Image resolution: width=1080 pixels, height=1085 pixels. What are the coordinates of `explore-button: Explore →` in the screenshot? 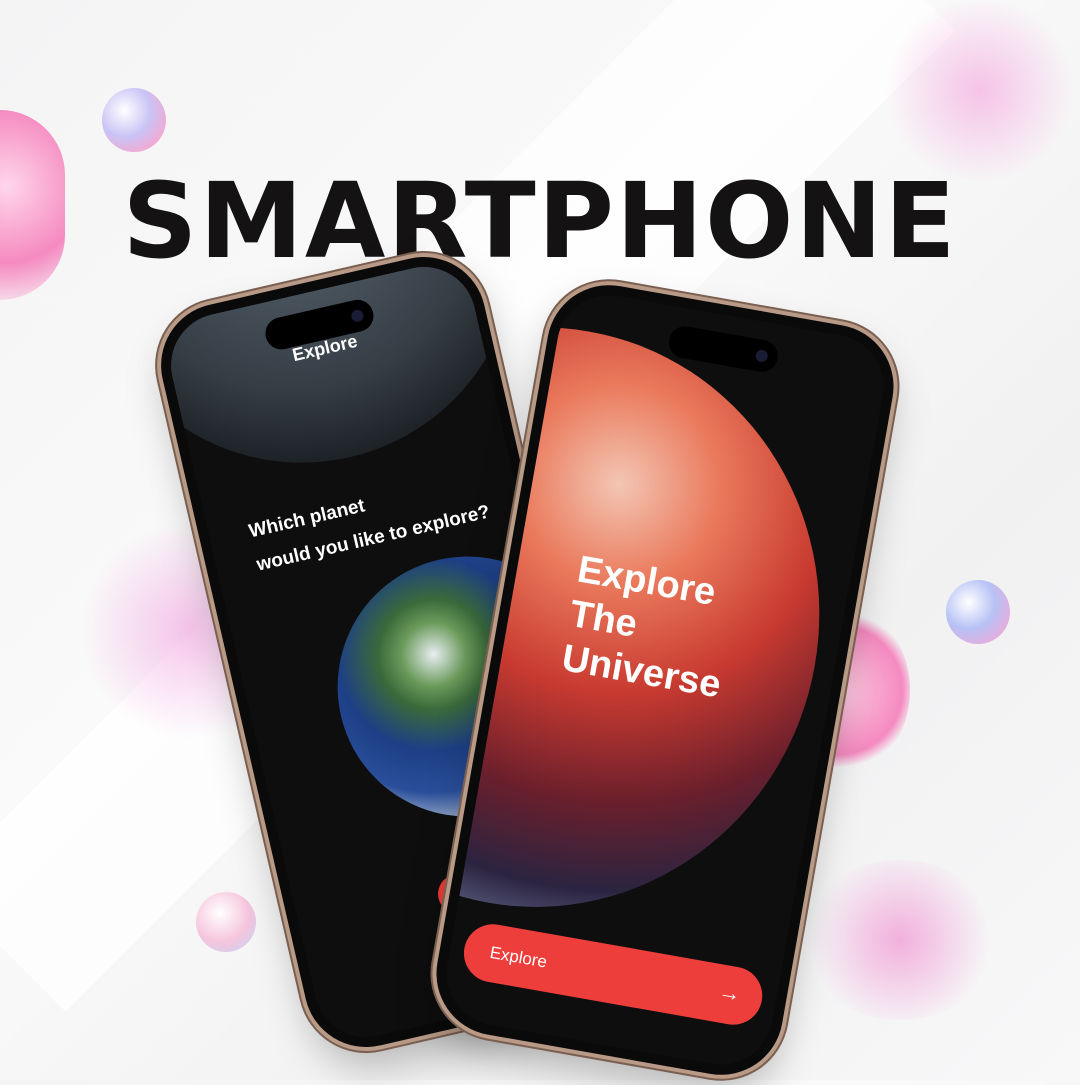 It's located at (613, 974).